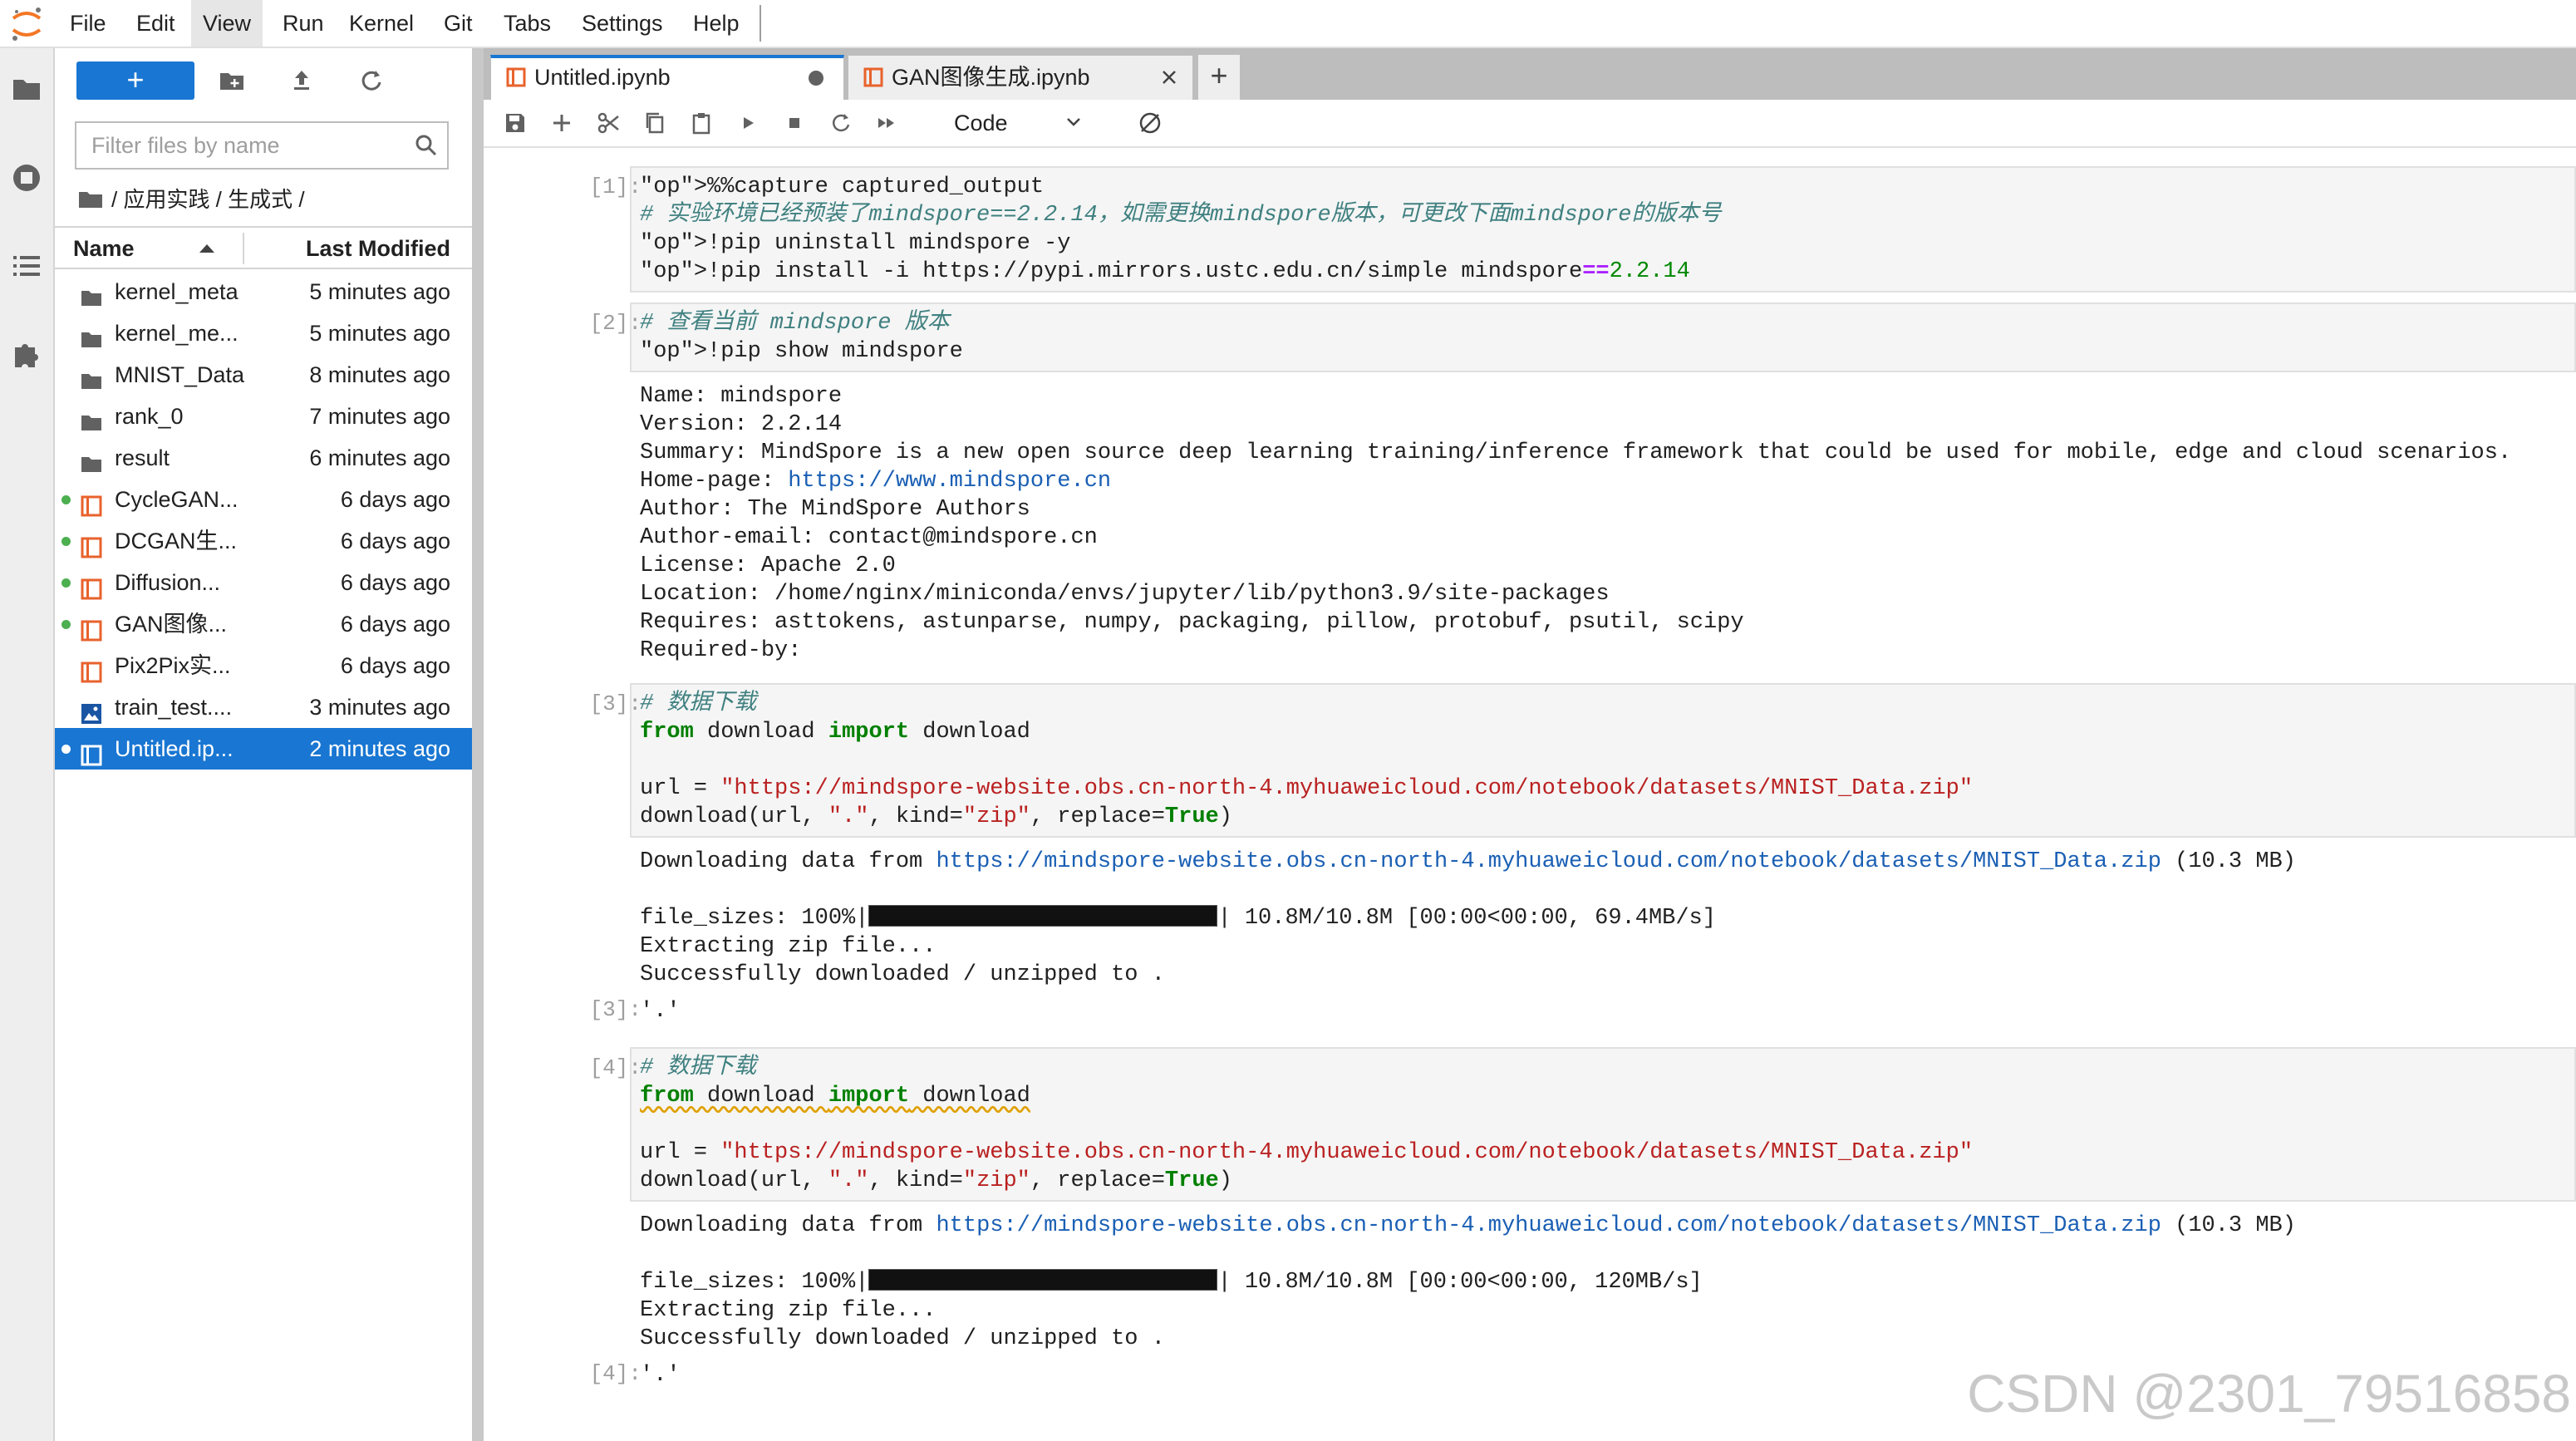 The width and height of the screenshot is (2576, 1441). What do you see at coordinates (716, 23) in the screenshot?
I see `menu-help: Help` at bounding box center [716, 23].